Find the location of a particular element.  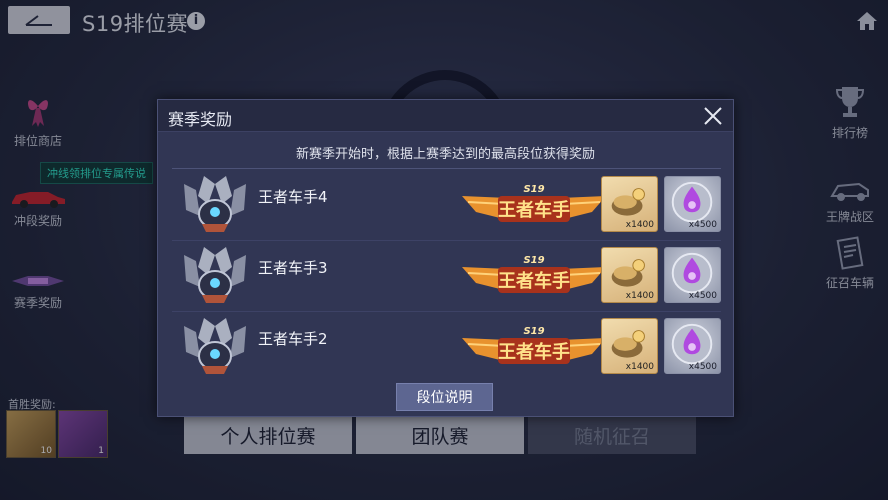

divider is located at coordinates (446, 168).